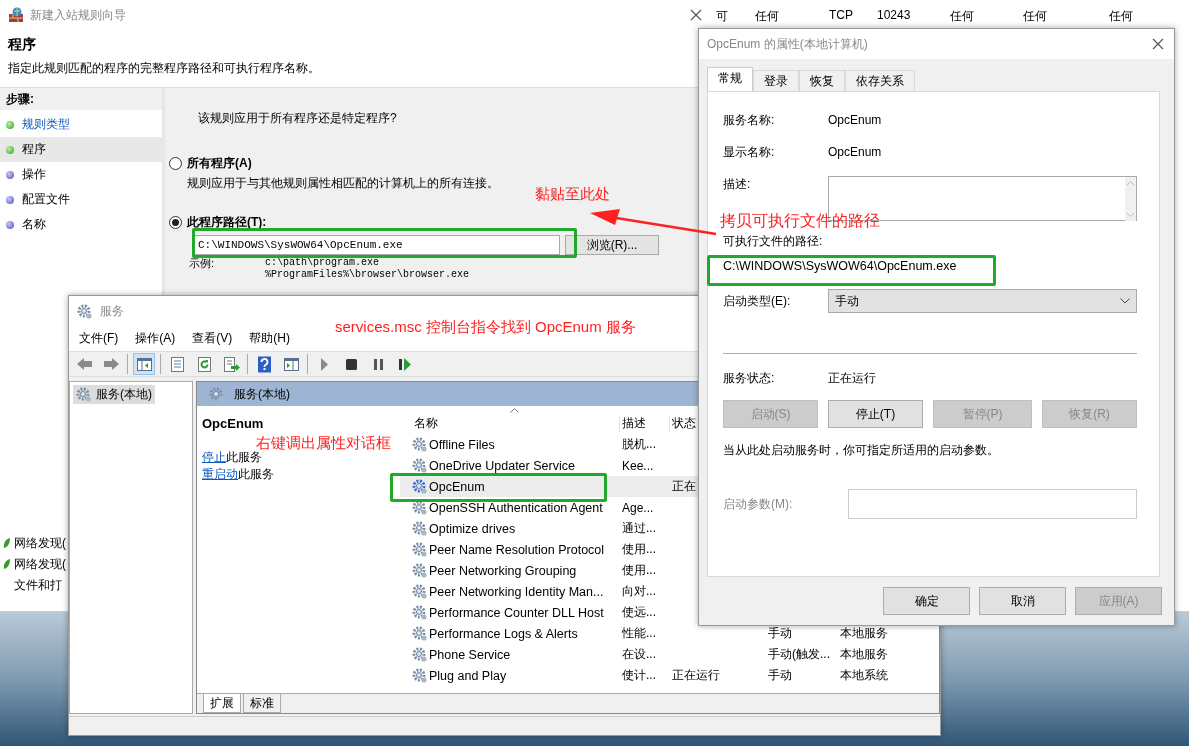 This screenshot has width=1189, height=746. Describe the element at coordinates (82, 124) in the screenshot. I see `step-item: 规则类型` at that location.